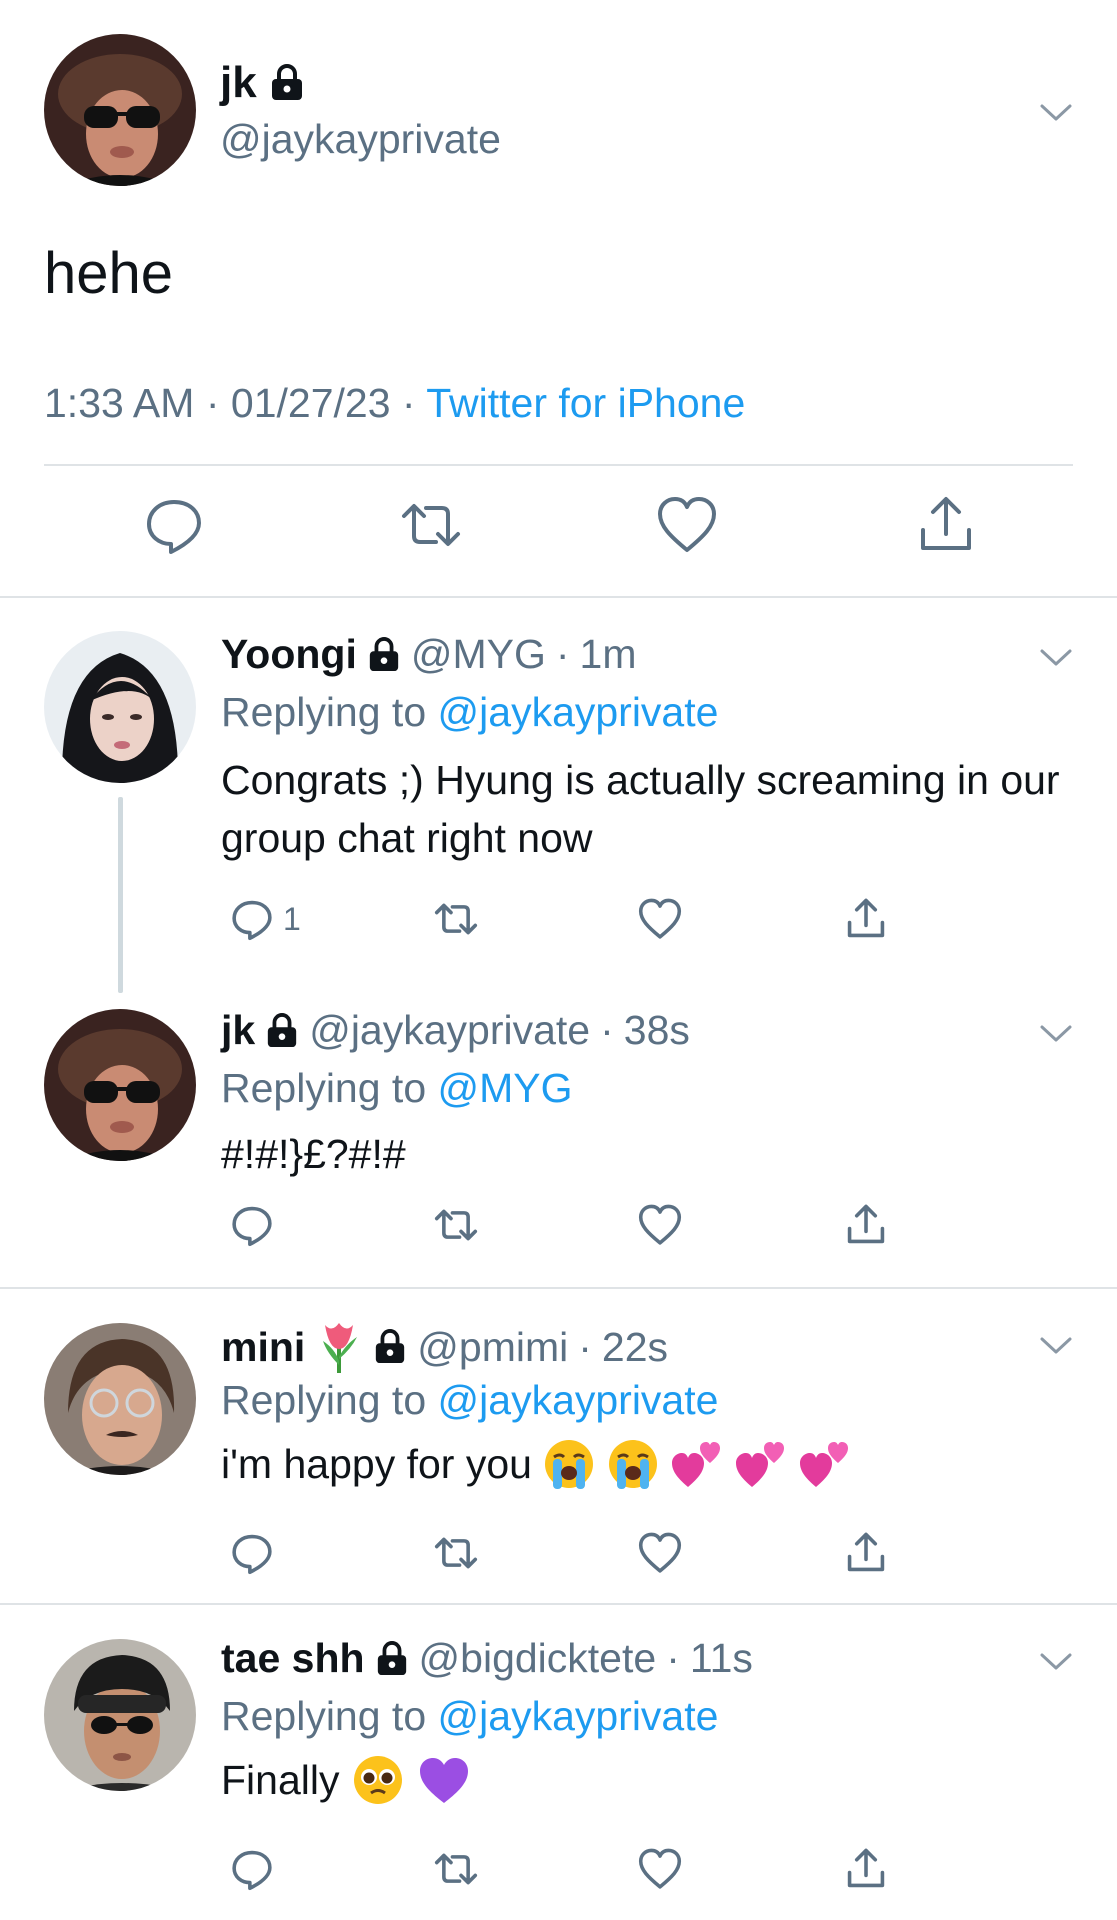  What do you see at coordinates (293, 1658) in the screenshot?
I see `display-name: tae shh` at bounding box center [293, 1658].